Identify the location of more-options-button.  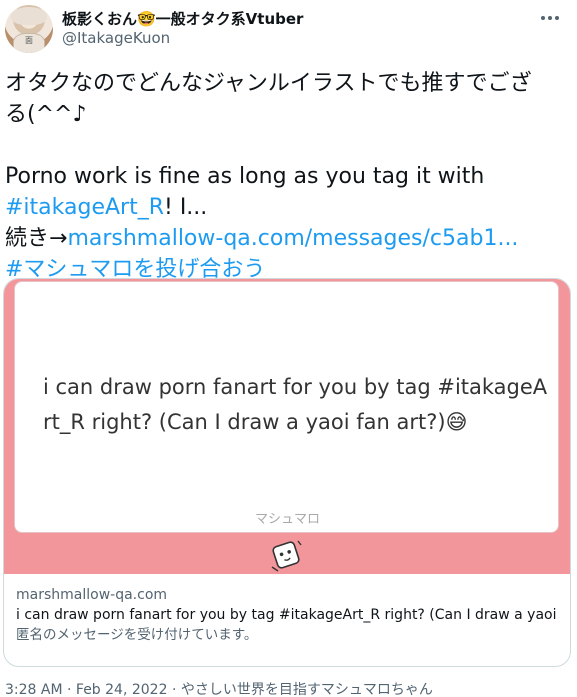
(550, 18).